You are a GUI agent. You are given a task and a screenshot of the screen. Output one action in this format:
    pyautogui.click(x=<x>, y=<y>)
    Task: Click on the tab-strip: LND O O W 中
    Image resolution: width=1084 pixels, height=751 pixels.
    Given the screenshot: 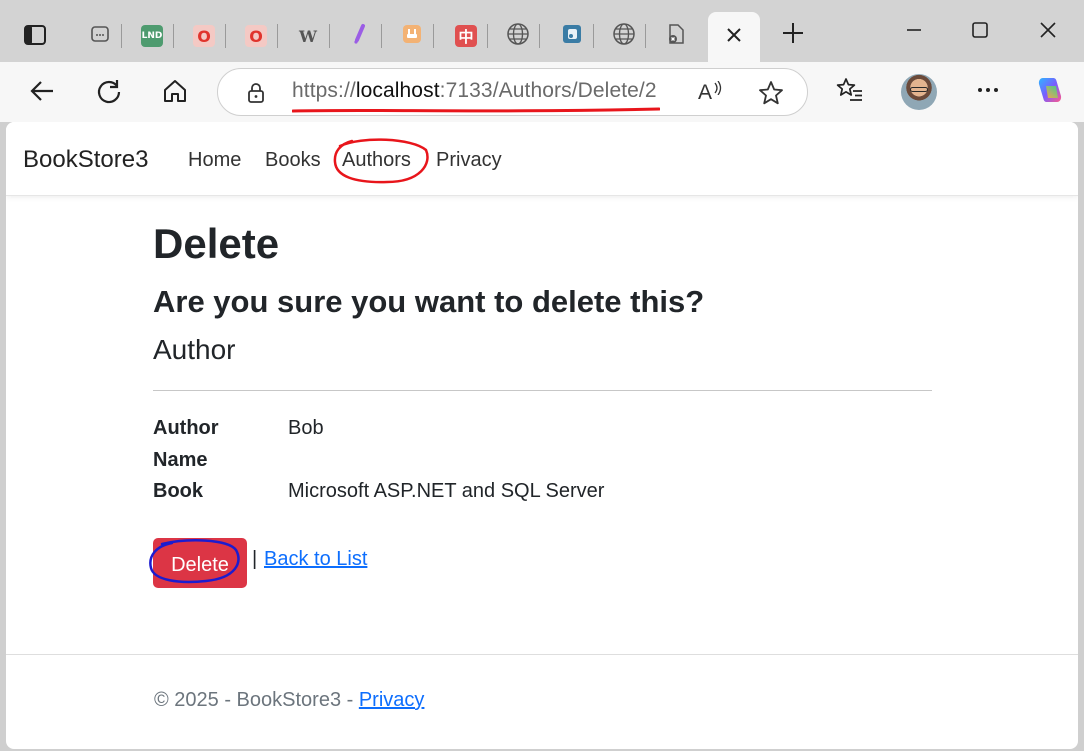 What is the action you would take?
    pyautogui.click(x=542, y=31)
    